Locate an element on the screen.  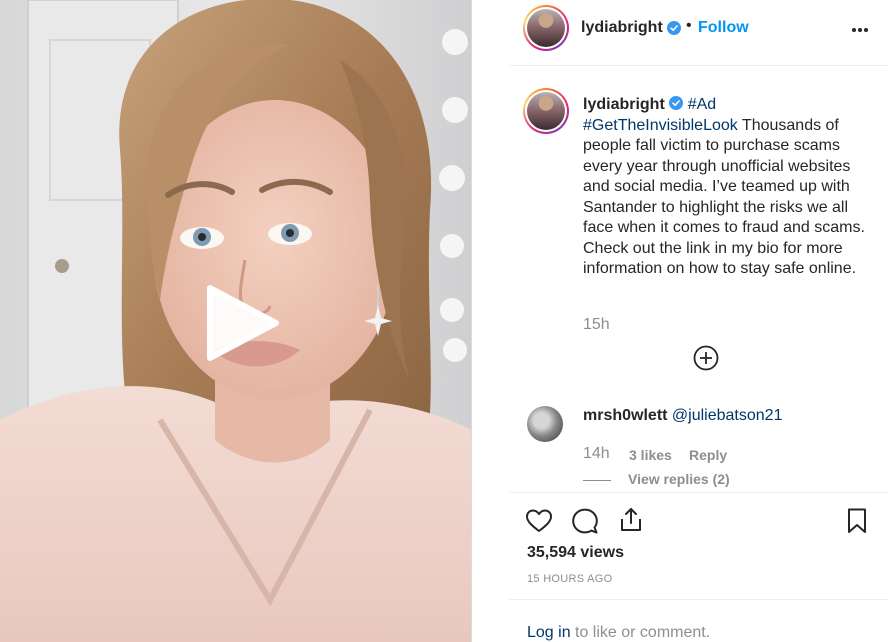
view-count: 35,594 views is located at coordinates (575, 552).